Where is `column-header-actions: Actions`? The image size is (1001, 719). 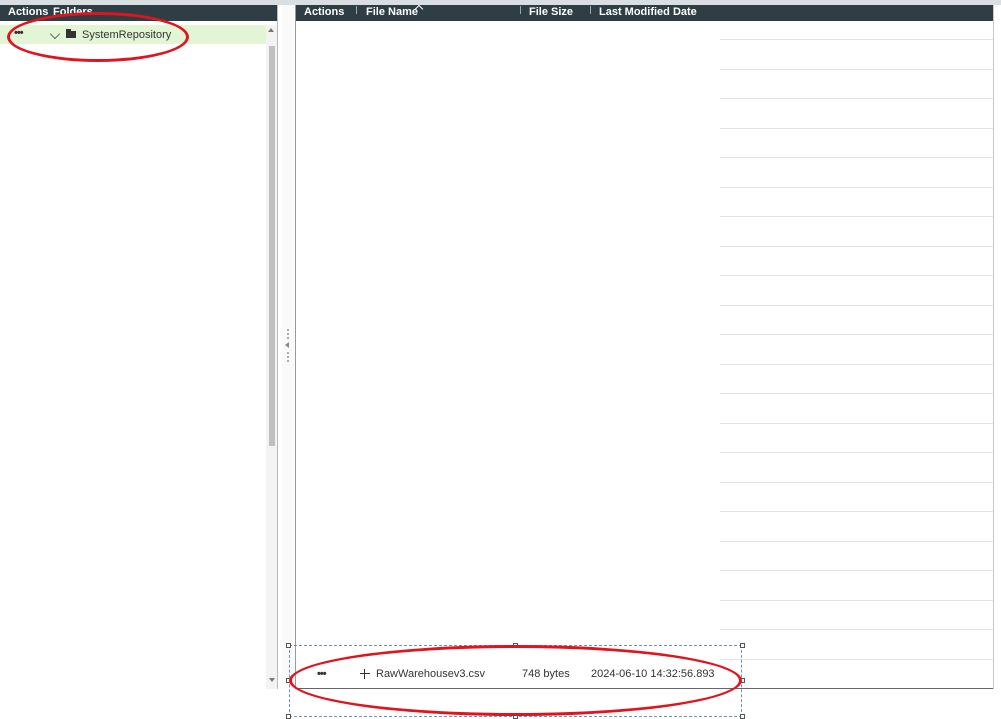
column-header-actions: Actions is located at coordinates (324, 12).